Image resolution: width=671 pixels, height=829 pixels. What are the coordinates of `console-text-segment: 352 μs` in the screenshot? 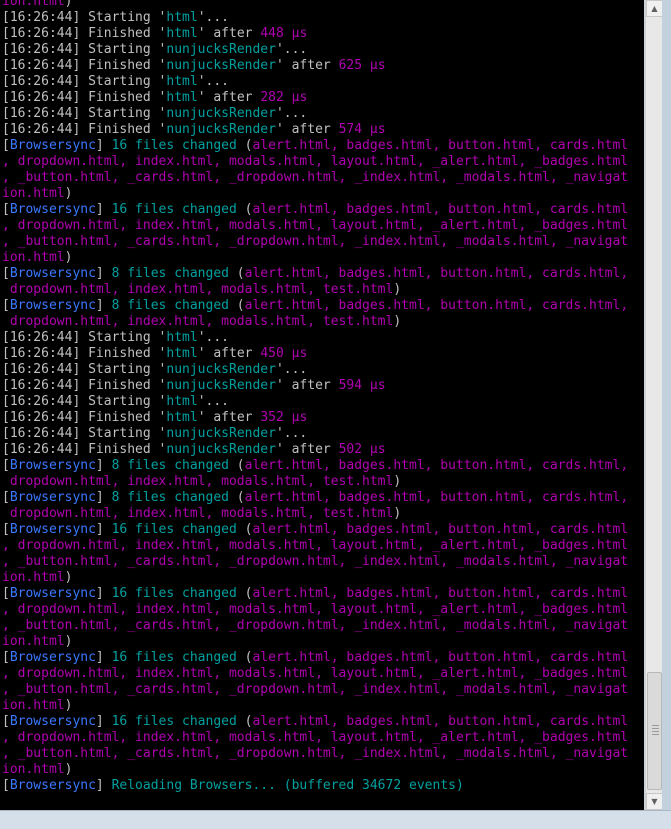 It's located at (284, 417).